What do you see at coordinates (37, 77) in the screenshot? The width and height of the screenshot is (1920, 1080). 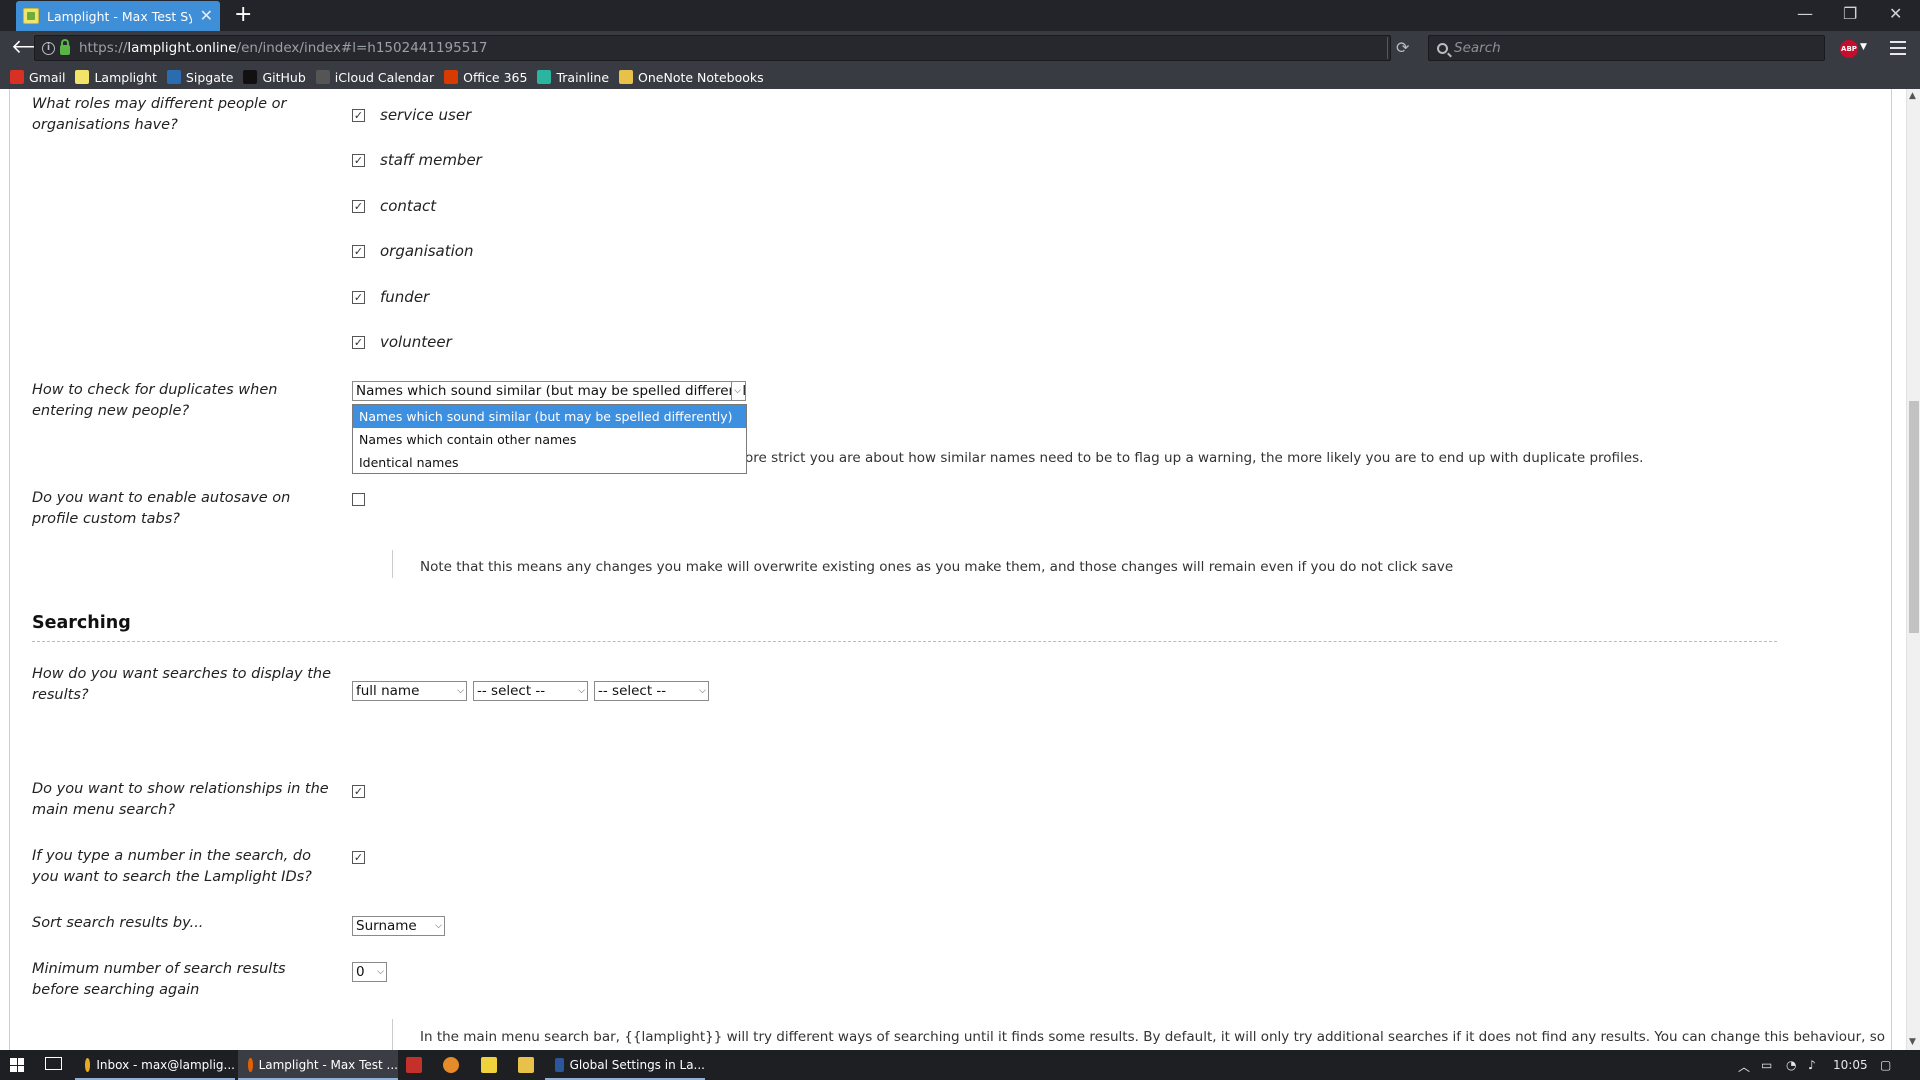 I see `bookmark-item: Gmail` at bounding box center [37, 77].